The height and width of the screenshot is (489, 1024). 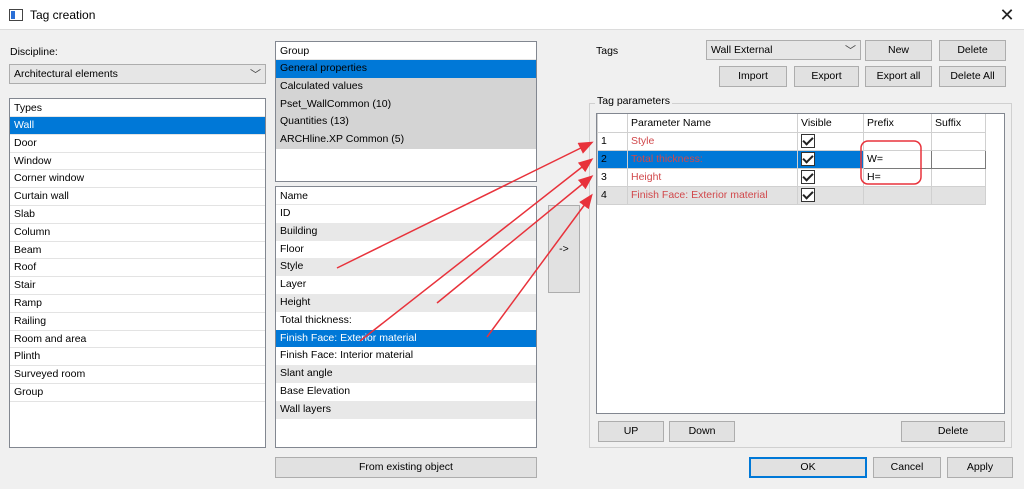 I want to click on table-row: 3 Height H=, so click(x=791, y=177).